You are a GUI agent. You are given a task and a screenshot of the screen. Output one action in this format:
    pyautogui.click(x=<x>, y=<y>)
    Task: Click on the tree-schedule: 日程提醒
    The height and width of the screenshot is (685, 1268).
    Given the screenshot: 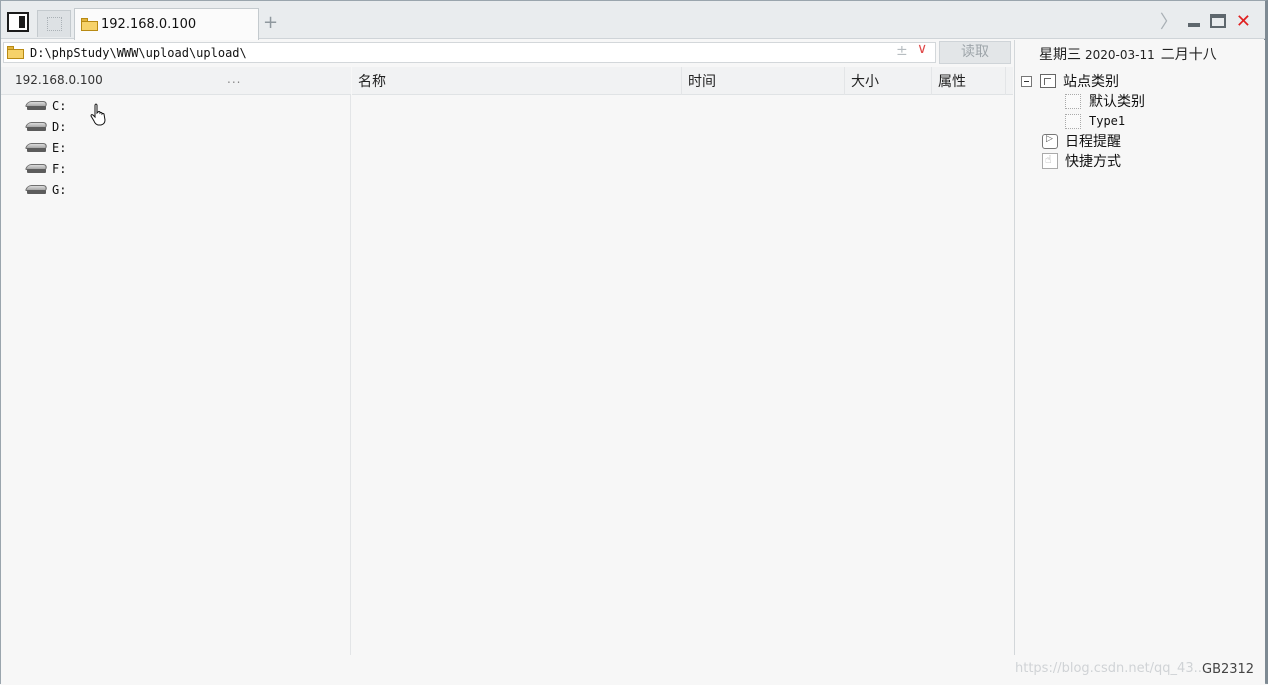 What is the action you would take?
    pyautogui.click(x=1081, y=141)
    